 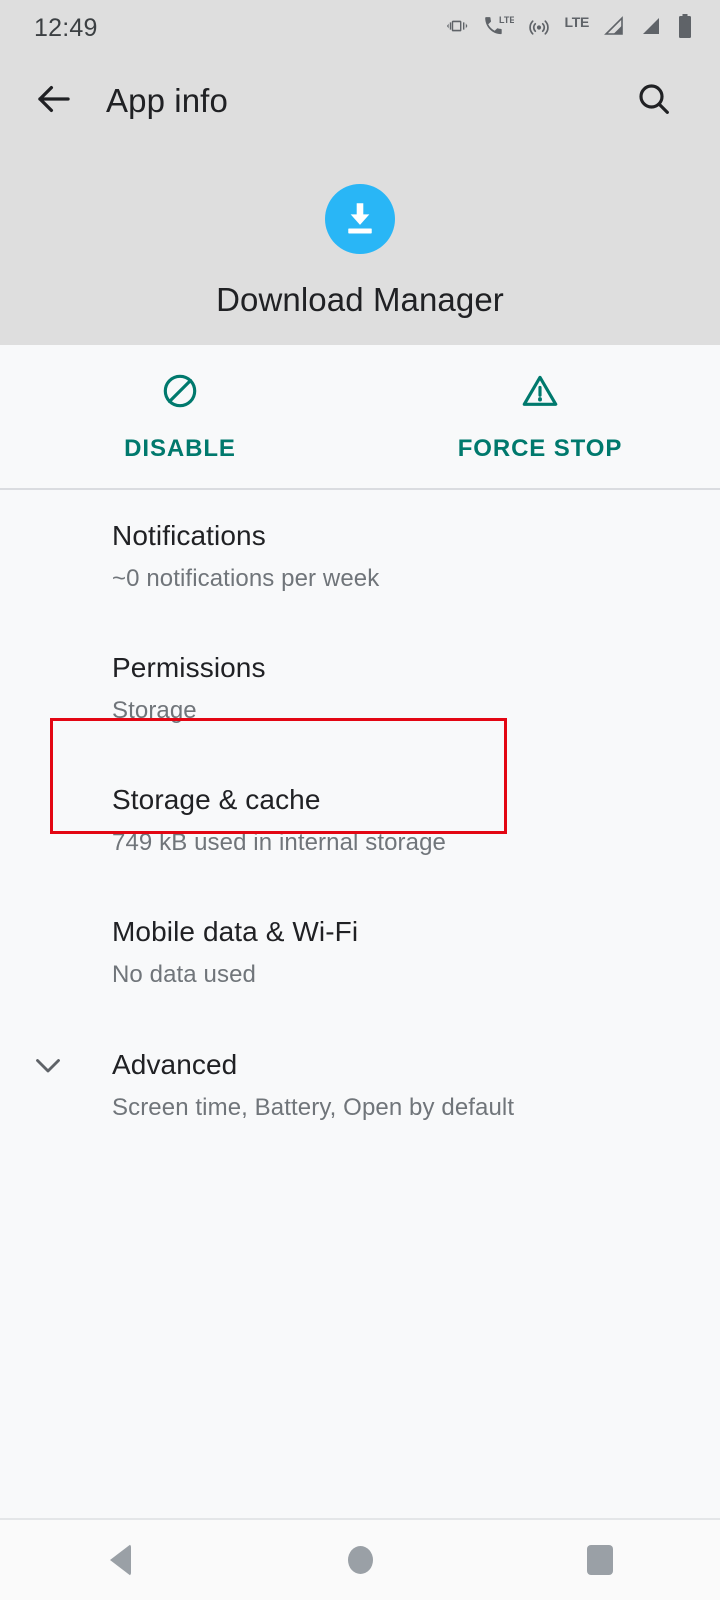 I want to click on app-name: Download Manager, so click(x=360, y=299).